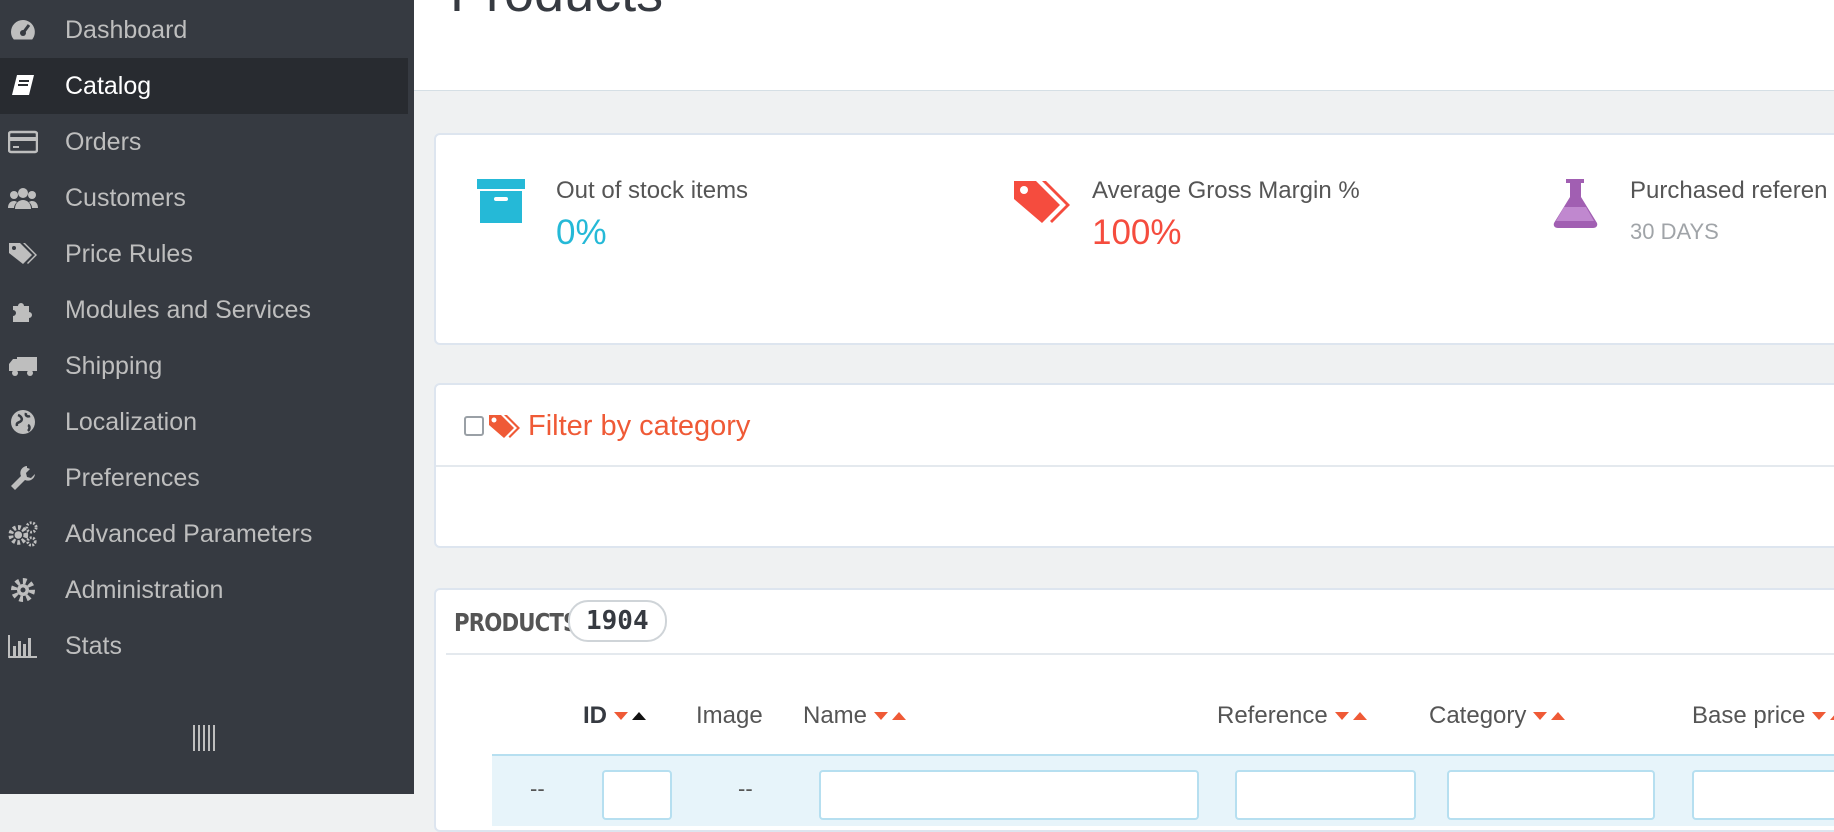  What do you see at coordinates (103, 141) in the screenshot?
I see `sidebar-item-label: Orders` at bounding box center [103, 141].